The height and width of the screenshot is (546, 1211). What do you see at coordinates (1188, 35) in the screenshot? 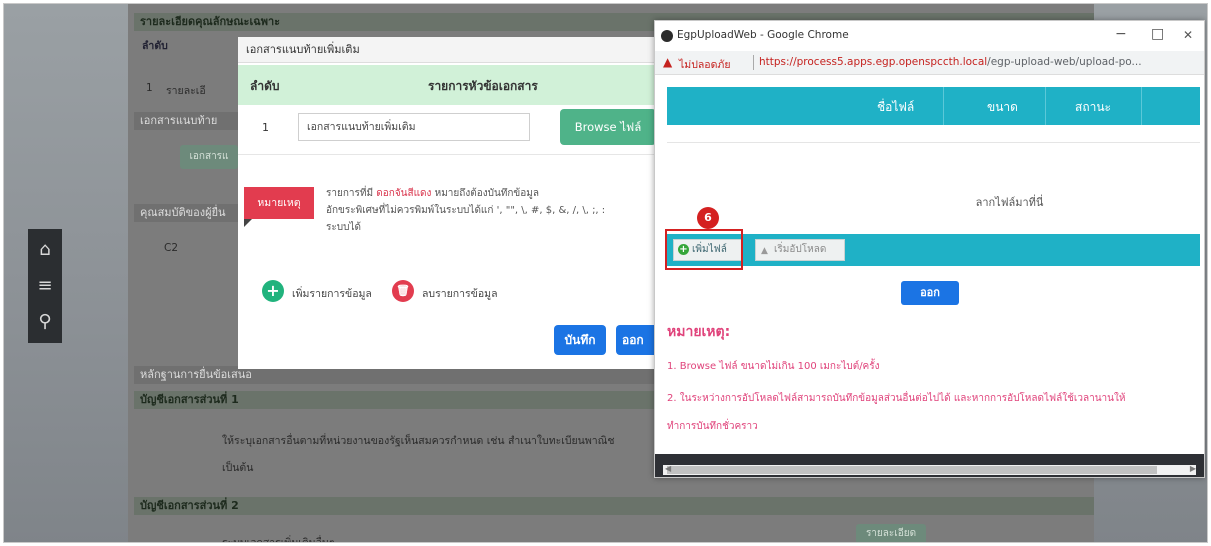
I see `close-icon: ✕` at bounding box center [1188, 35].